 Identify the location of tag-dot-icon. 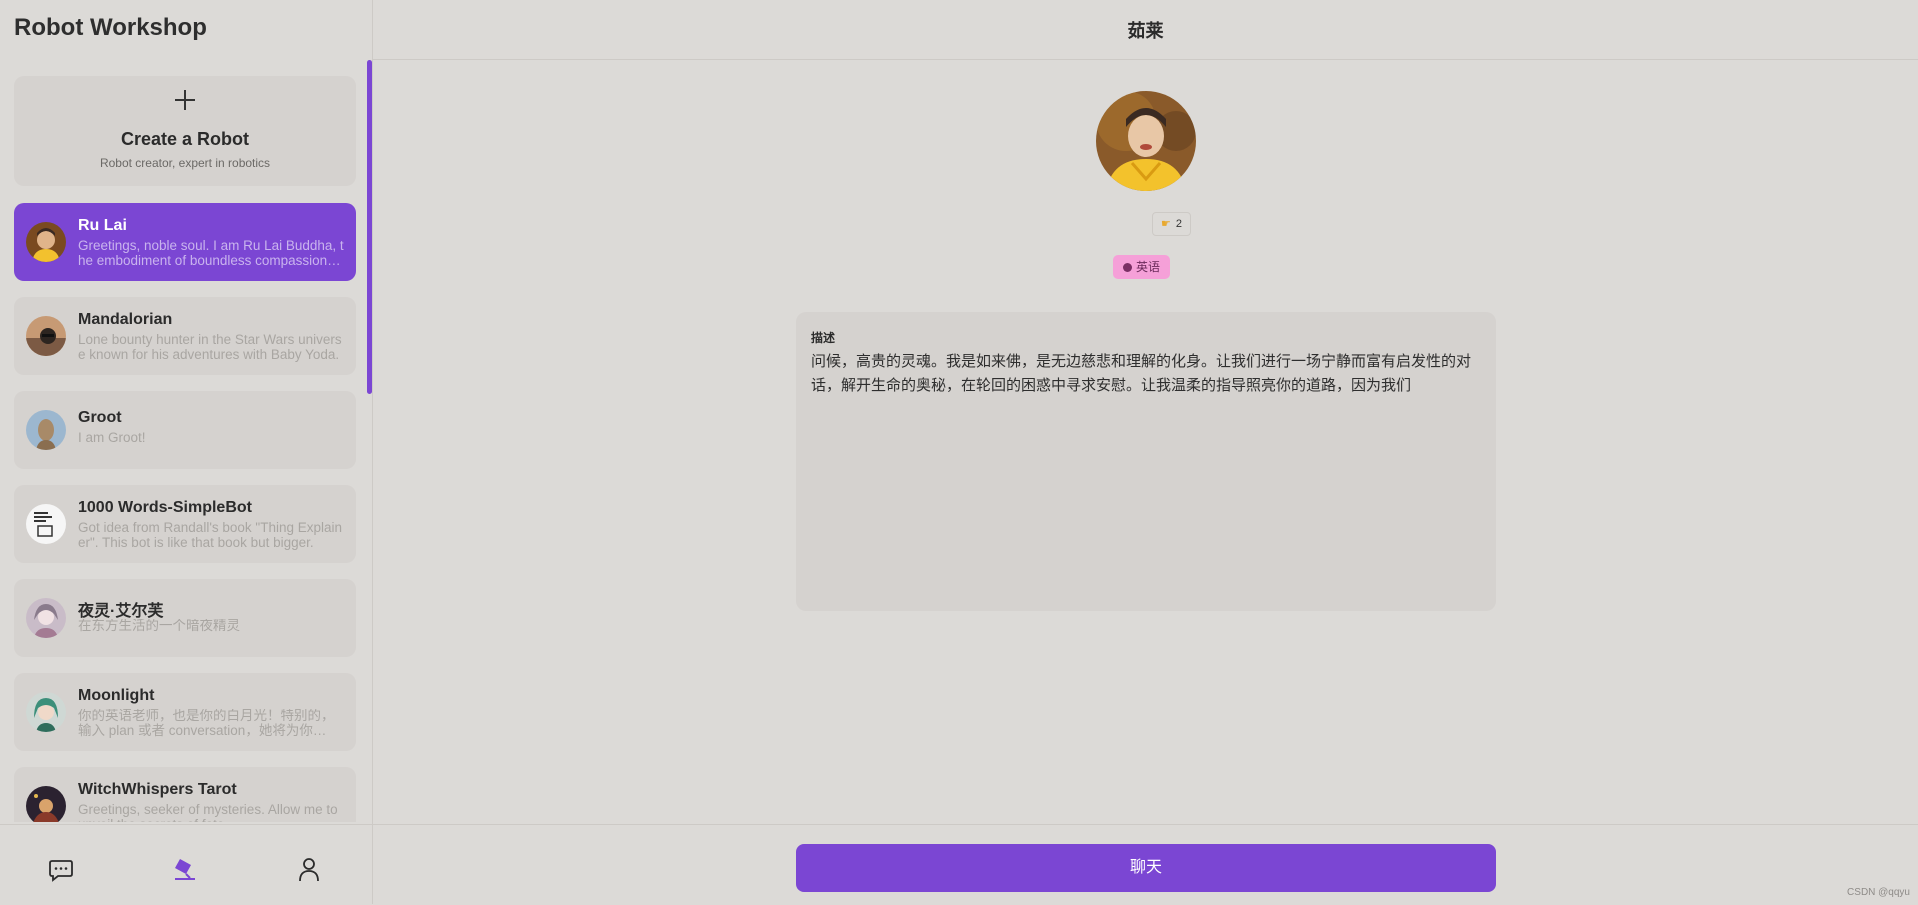
(1127, 267).